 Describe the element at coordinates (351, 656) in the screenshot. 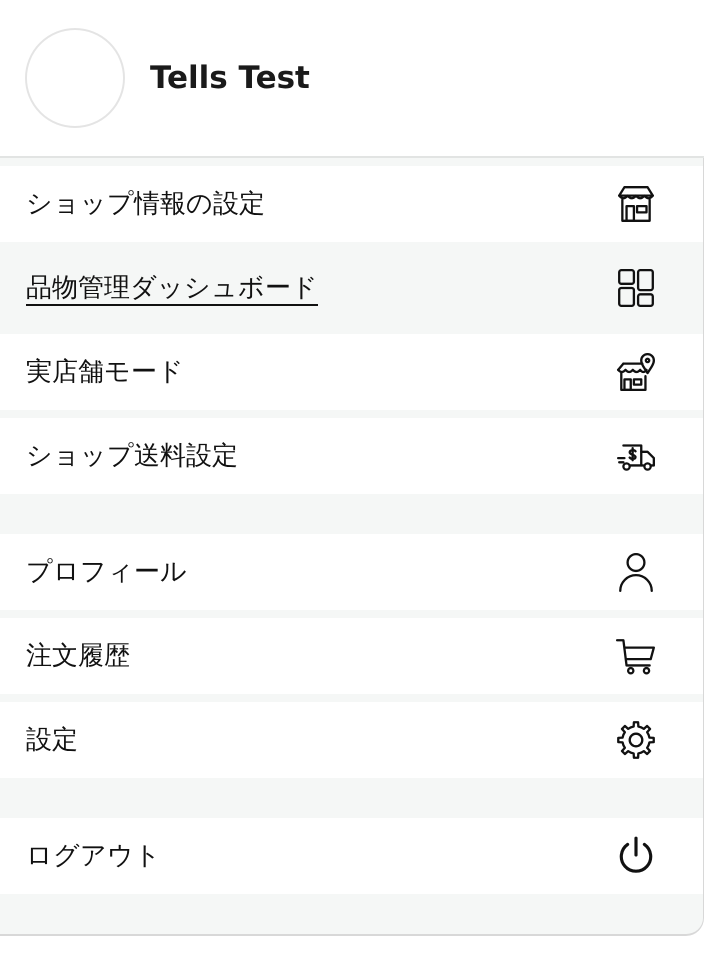

I see `menu-item: 注文履歴` at that location.